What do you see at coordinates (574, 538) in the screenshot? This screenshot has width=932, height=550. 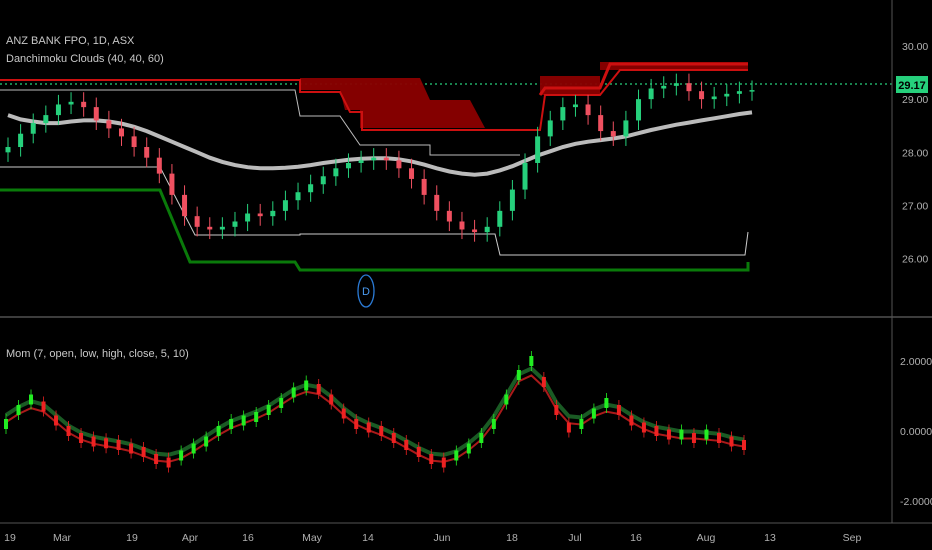 I see `time-tick-label: Jul` at bounding box center [574, 538].